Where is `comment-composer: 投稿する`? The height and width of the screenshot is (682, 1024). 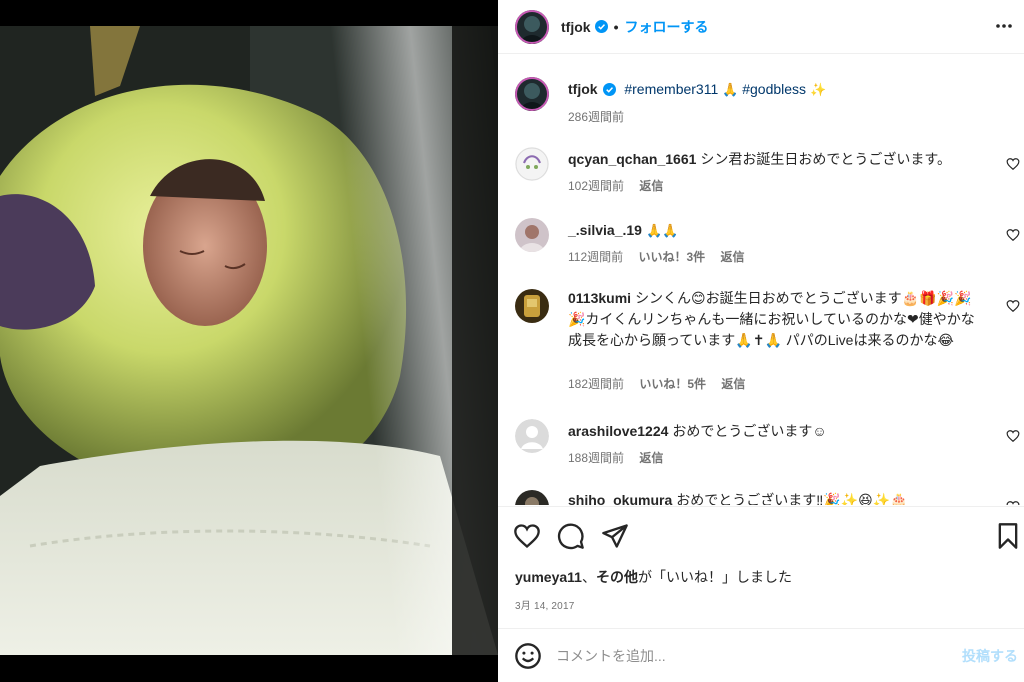
comment-composer: 投稿する is located at coordinates (761, 655).